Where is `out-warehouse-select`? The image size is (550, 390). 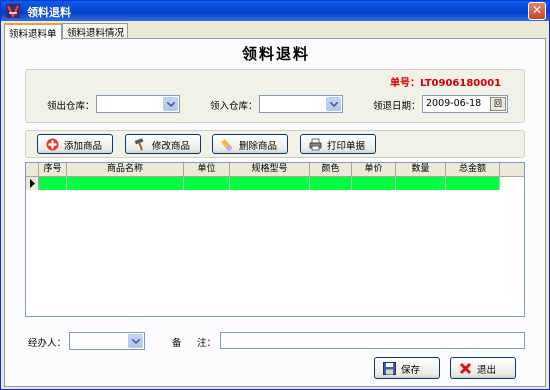
out-warehouse-select is located at coordinates (138, 104).